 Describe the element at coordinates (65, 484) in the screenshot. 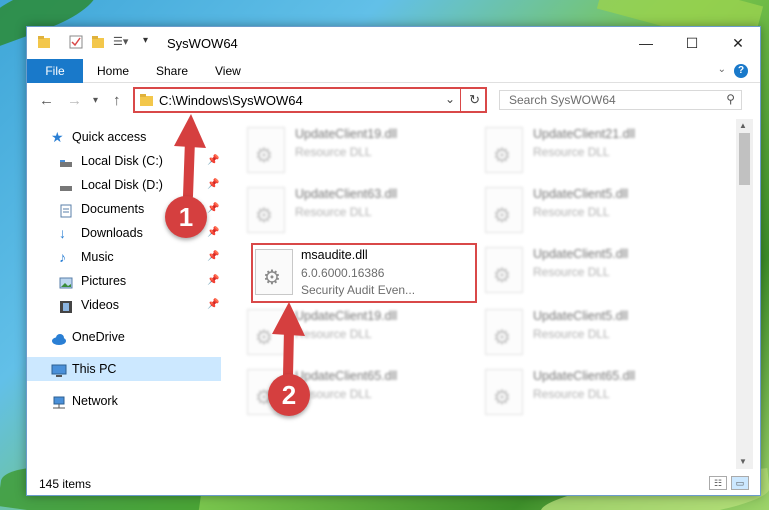

I see `item-count: 145 items` at that location.